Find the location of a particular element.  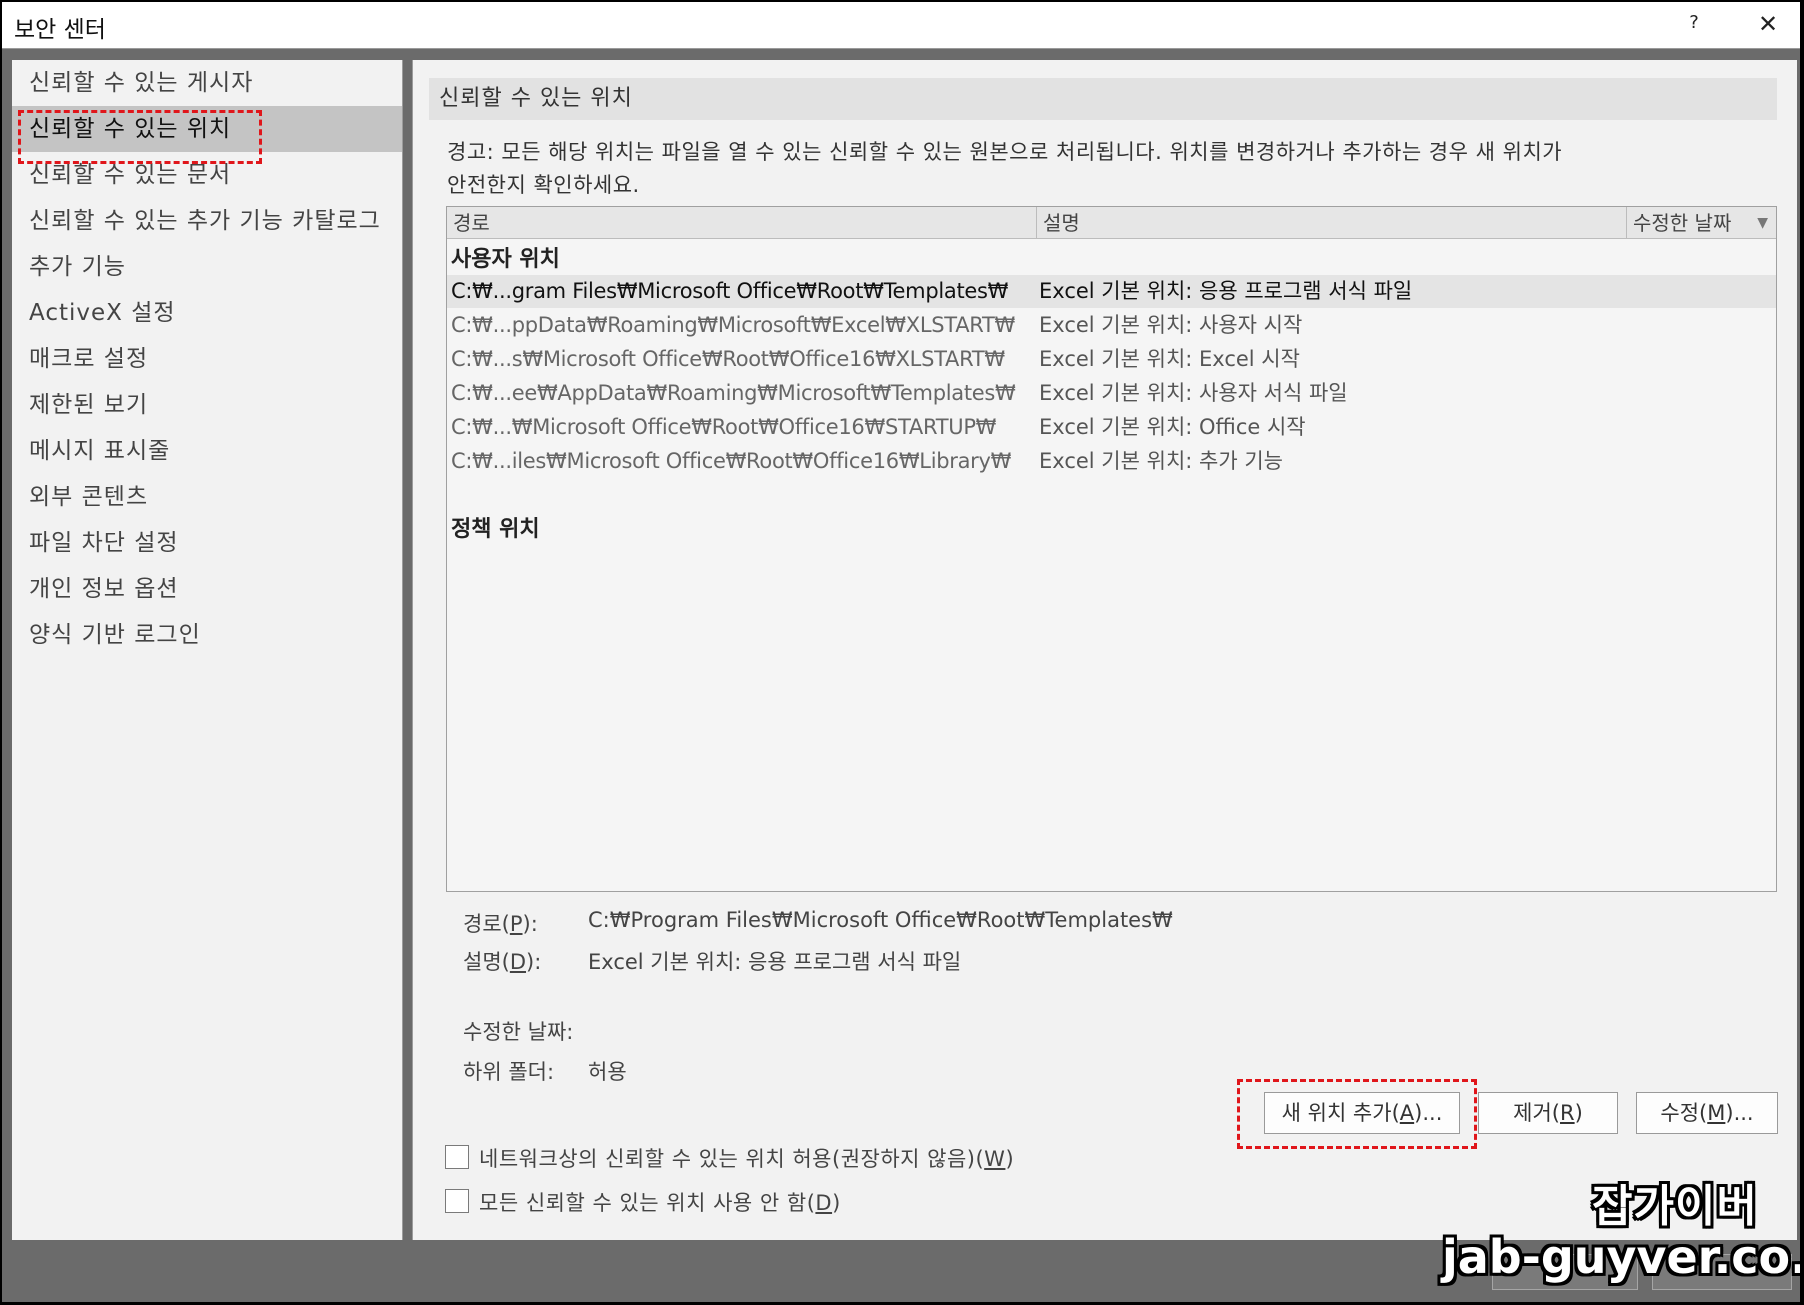

sort-down-icon: ▼ is located at coordinates (1762, 223).